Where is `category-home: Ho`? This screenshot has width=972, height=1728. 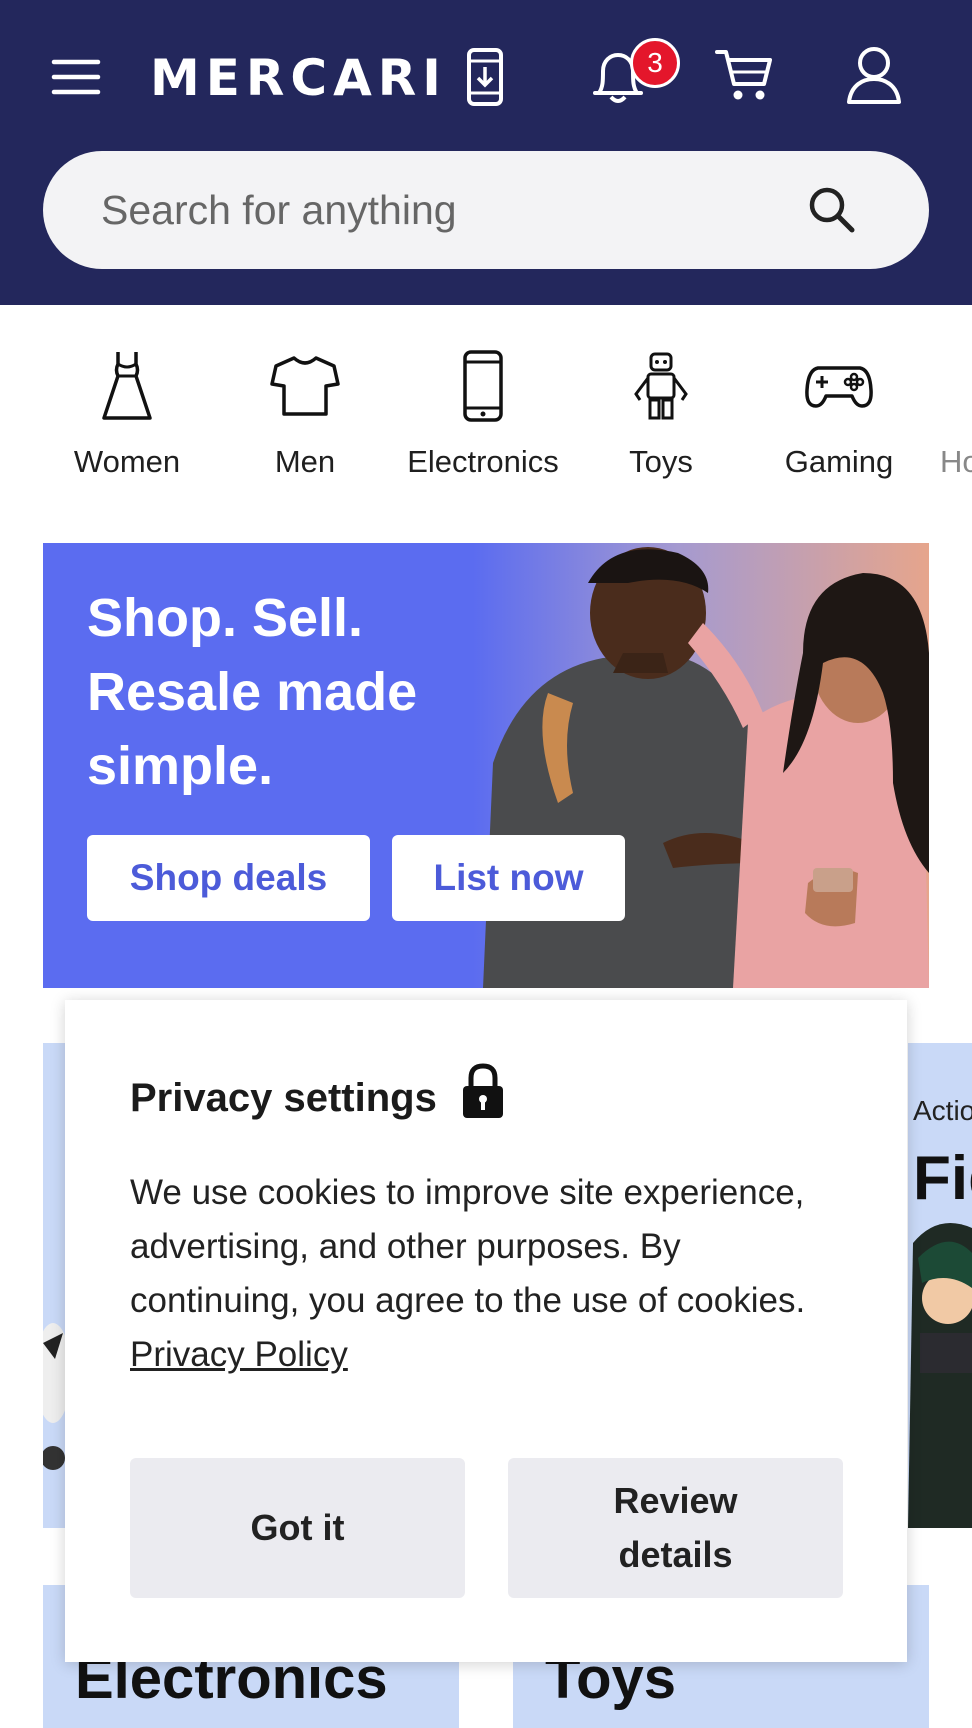 category-home: Ho is located at coordinates (951, 415).